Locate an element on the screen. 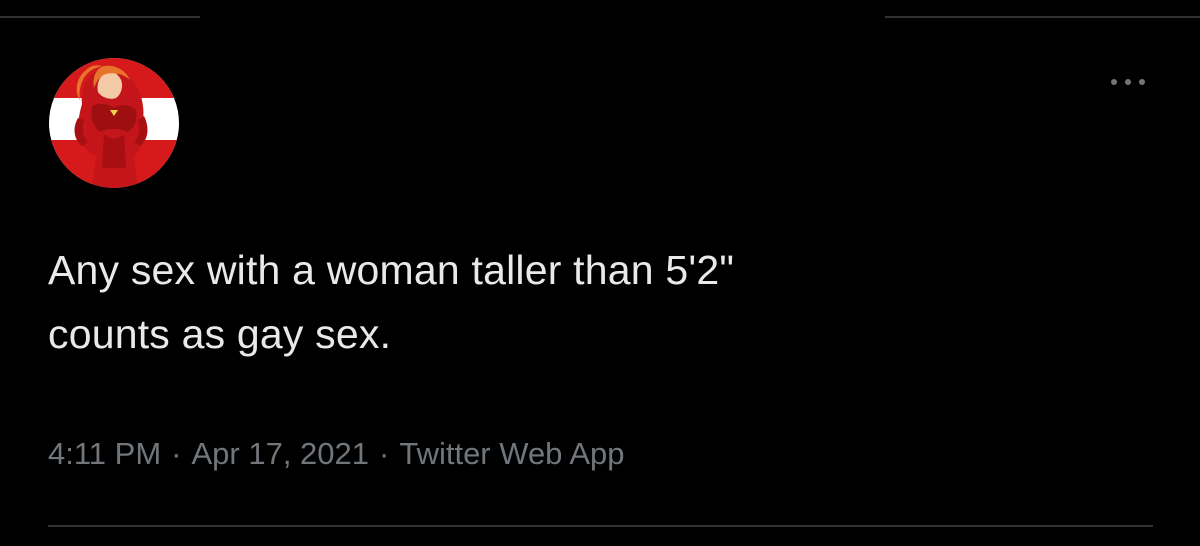 This screenshot has width=1200, height=546. bottom-divider is located at coordinates (600, 526).